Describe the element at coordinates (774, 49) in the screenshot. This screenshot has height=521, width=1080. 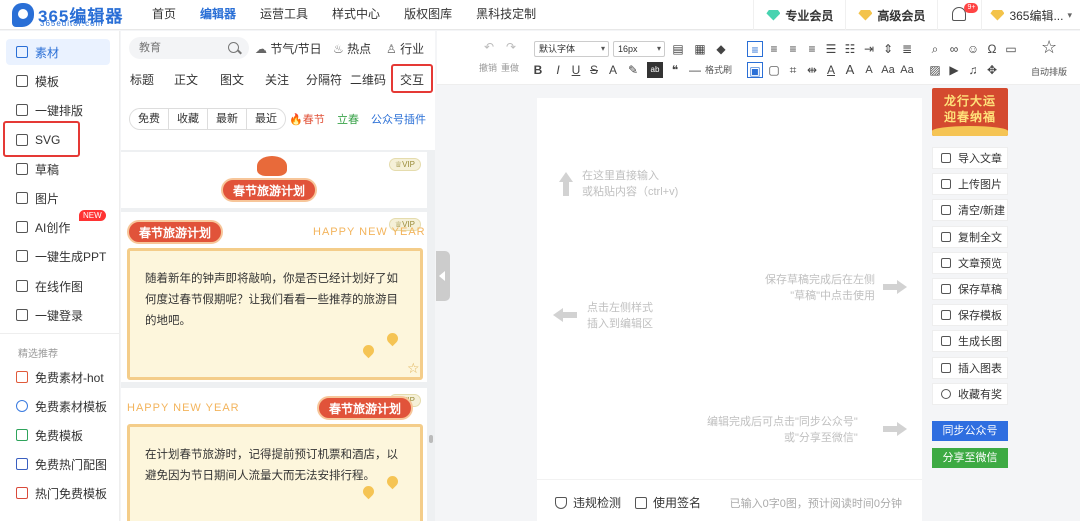
I see `align-center-icon: ≡` at that location.